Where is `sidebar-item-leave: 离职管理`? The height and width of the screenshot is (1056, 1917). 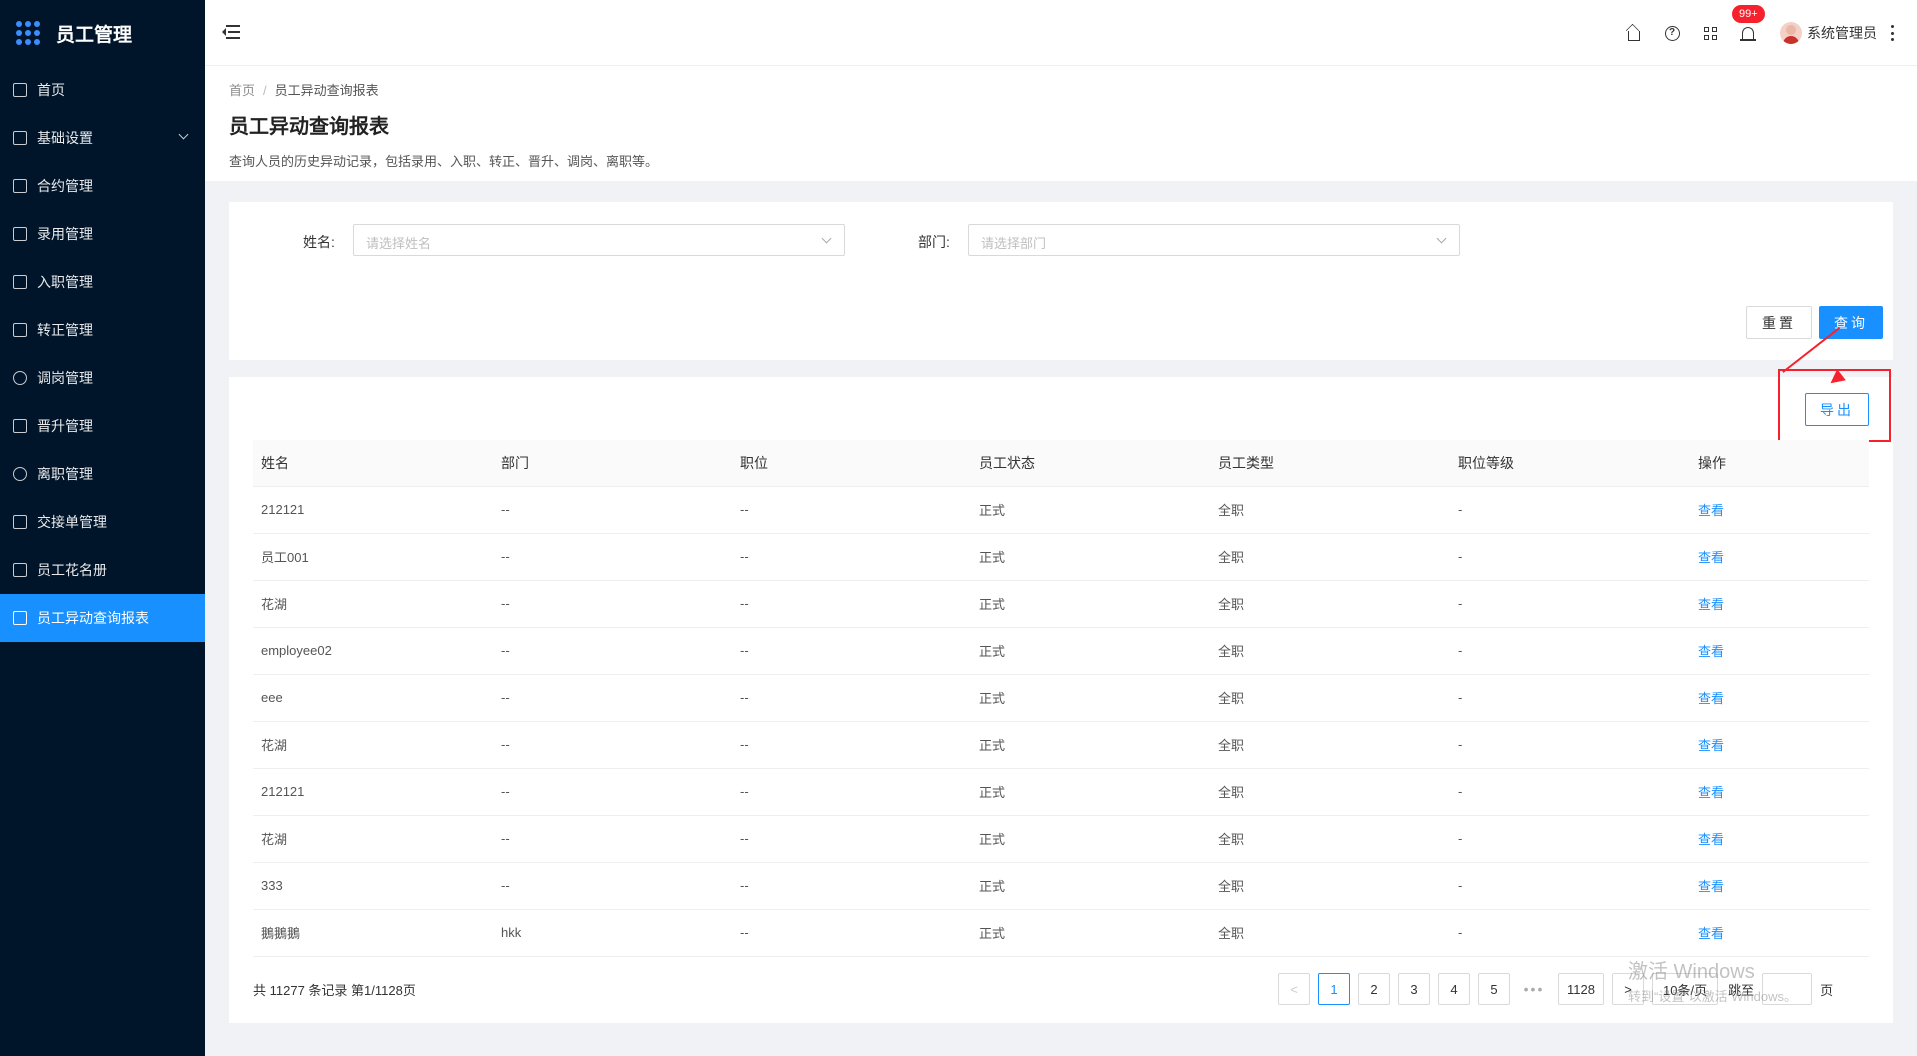
sidebar-item-leave: 离职管理 is located at coordinates (102, 474).